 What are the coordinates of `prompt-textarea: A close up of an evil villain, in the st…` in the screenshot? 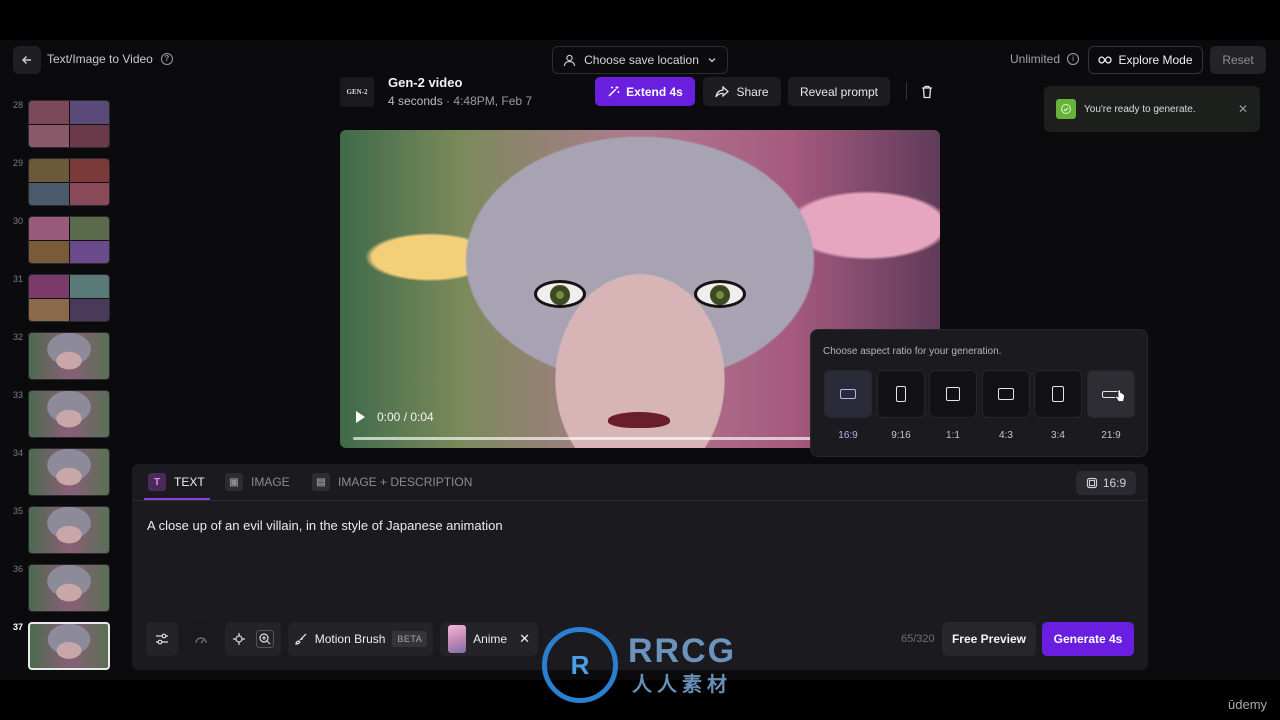 It's located at (325, 525).